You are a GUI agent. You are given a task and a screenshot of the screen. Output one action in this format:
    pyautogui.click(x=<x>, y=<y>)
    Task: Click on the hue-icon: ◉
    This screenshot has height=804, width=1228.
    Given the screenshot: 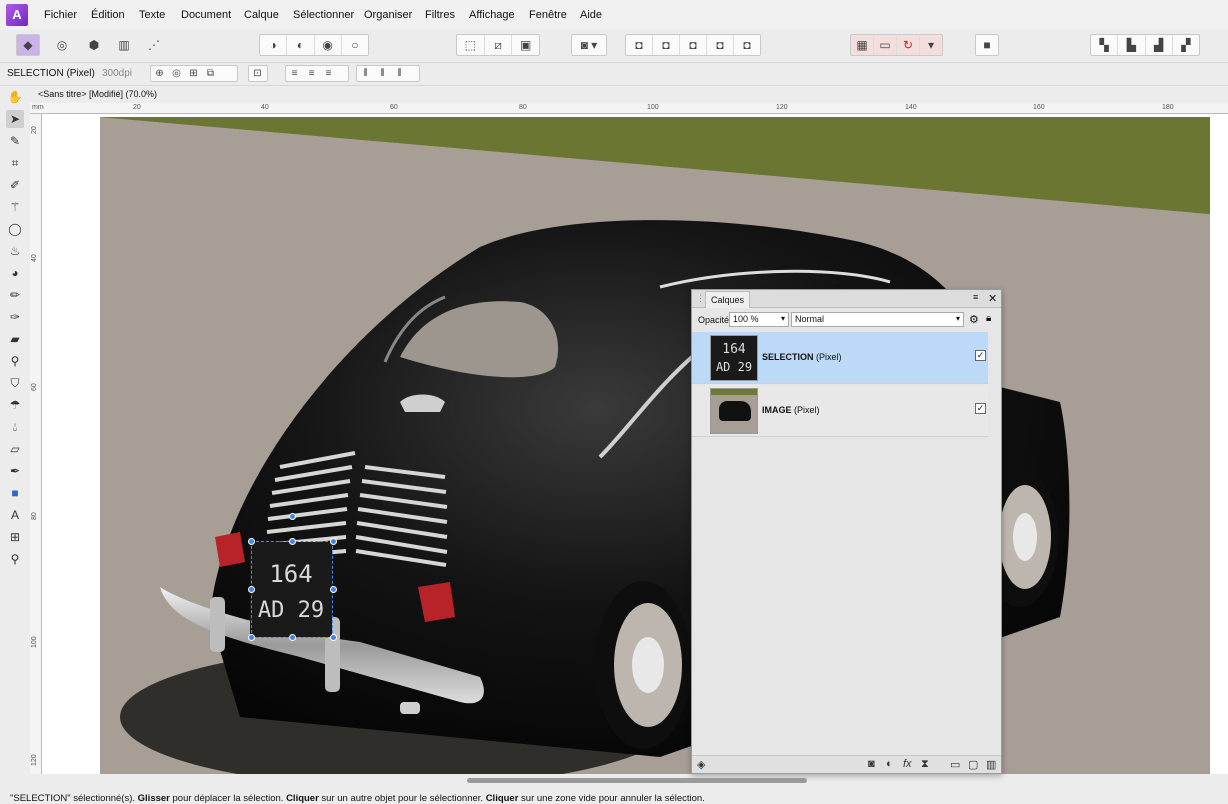 What is the action you would take?
    pyautogui.click(x=328, y=45)
    